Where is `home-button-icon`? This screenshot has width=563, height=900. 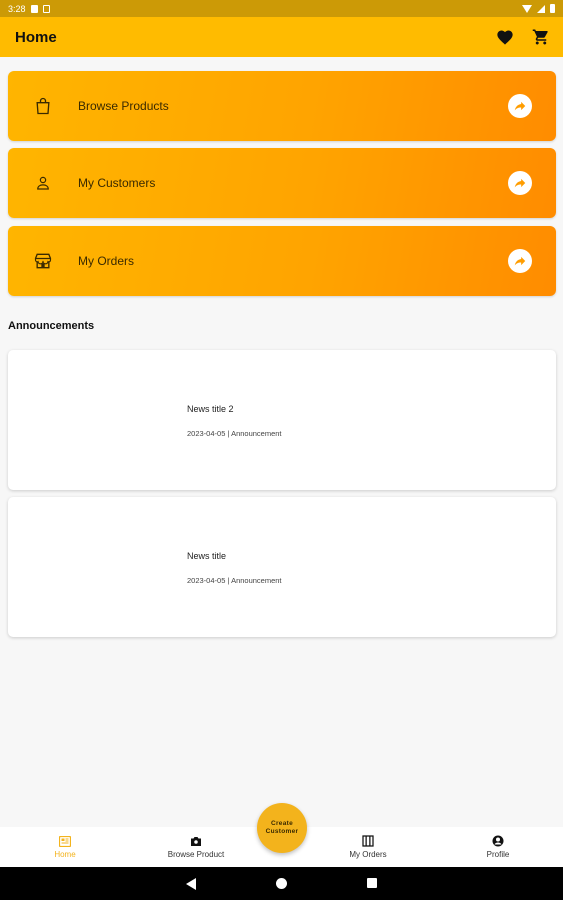
home-button-icon is located at coordinates (281, 883).